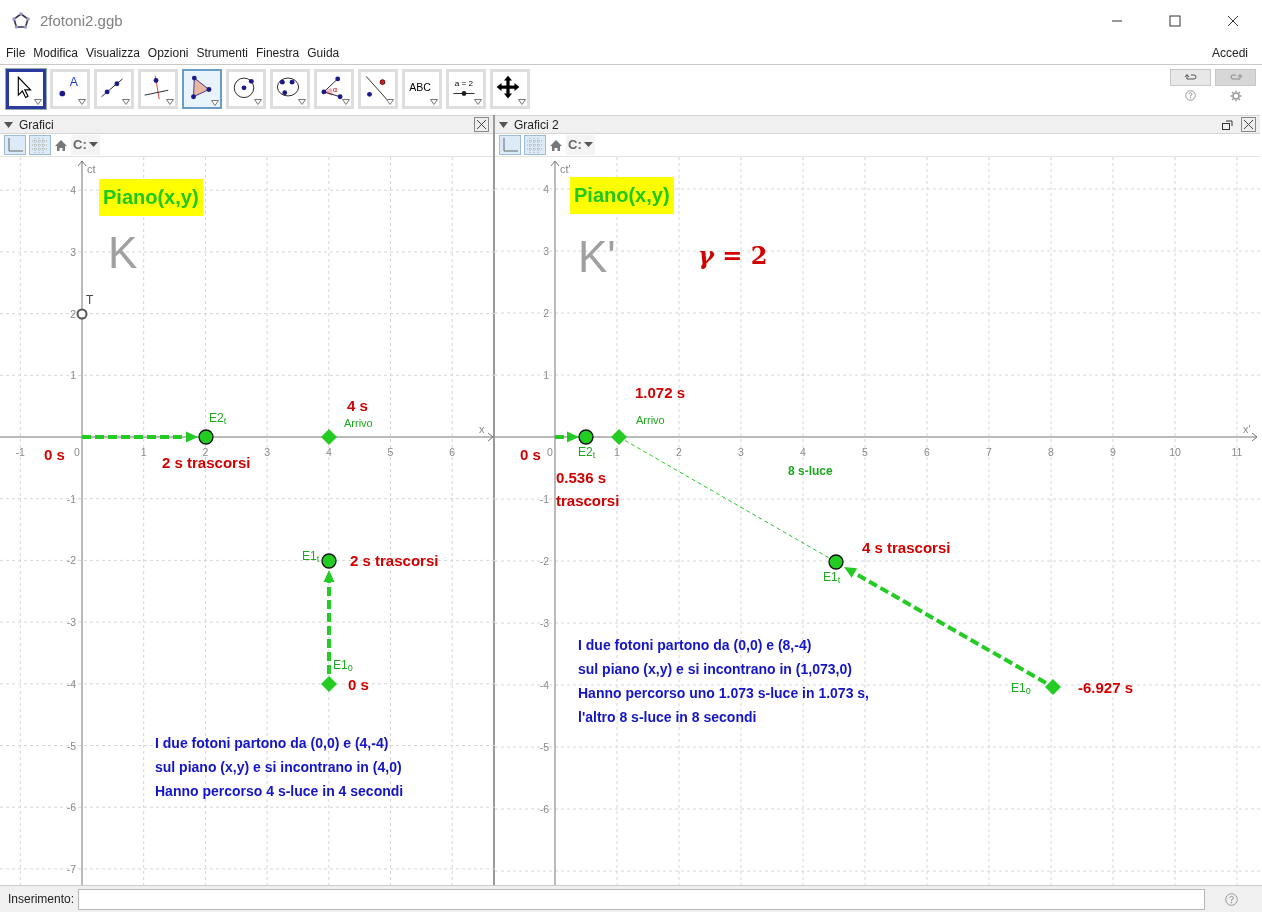  What do you see at coordinates (358, 423) in the screenshot?
I see `arrival-label: Arrivo` at bounding box center [358, 423].